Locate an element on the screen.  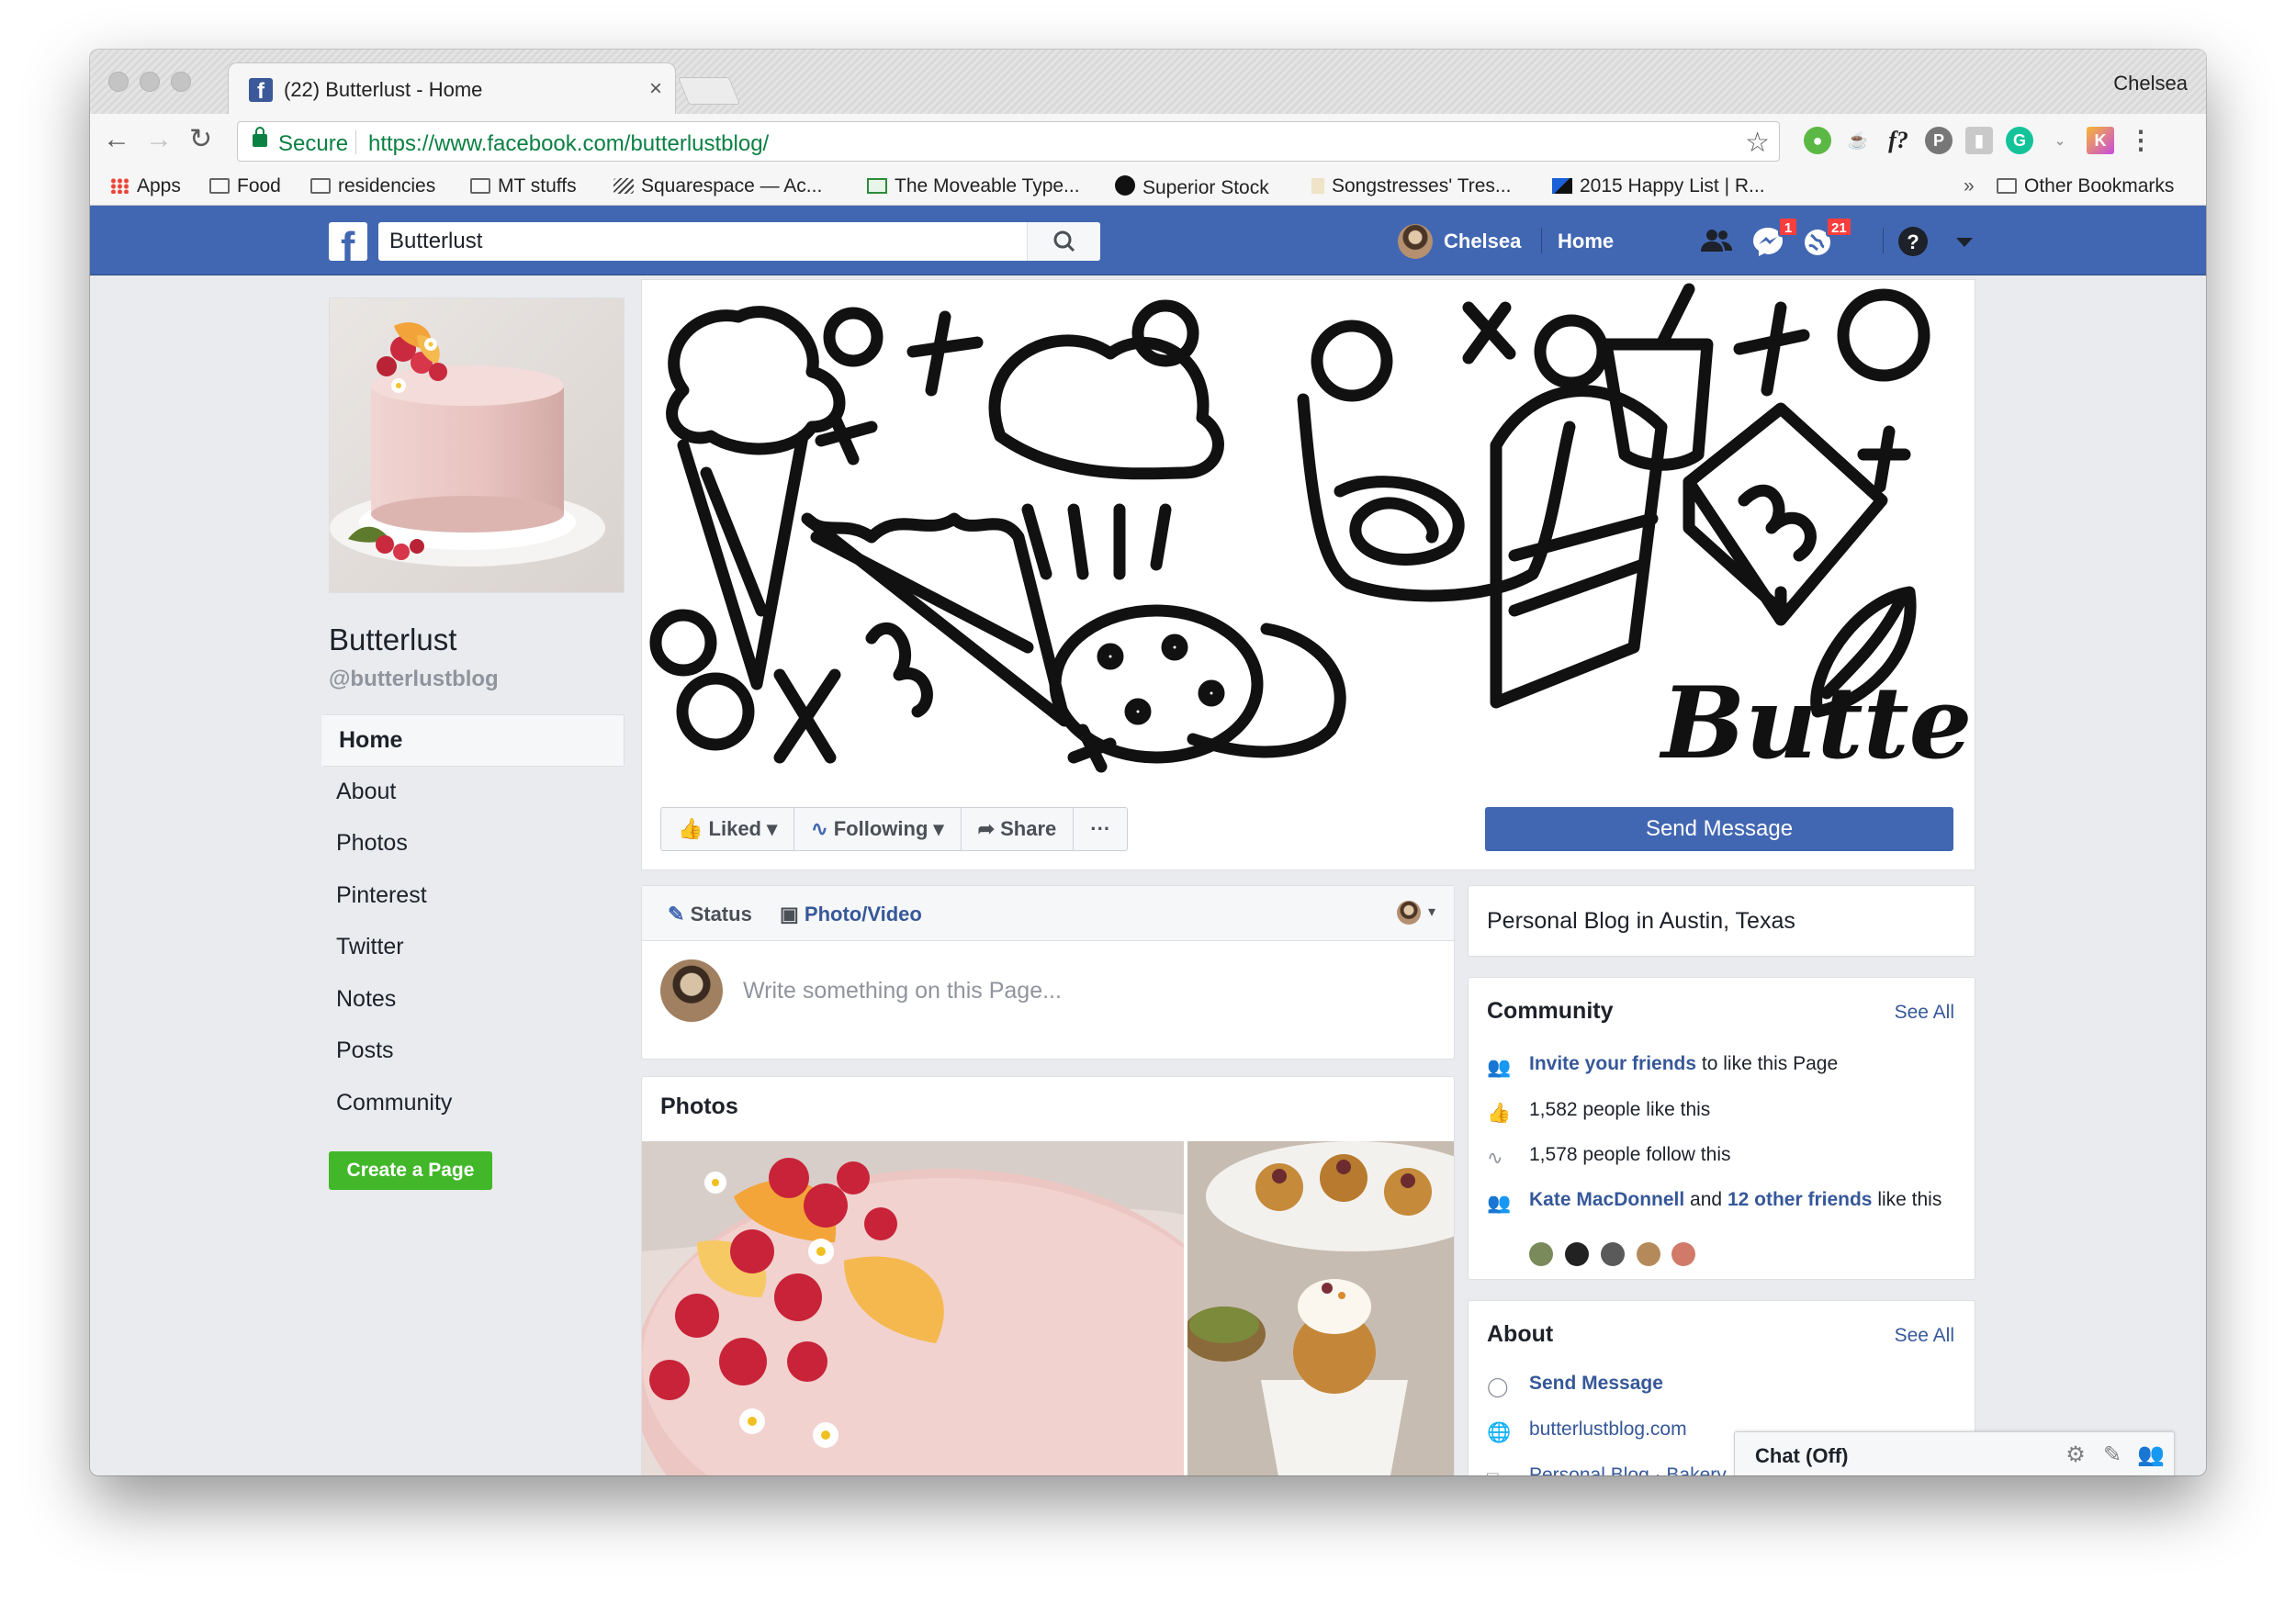
composer-tab-photo-video: ▣ Photo/Video is located at coordinates (851, 914).